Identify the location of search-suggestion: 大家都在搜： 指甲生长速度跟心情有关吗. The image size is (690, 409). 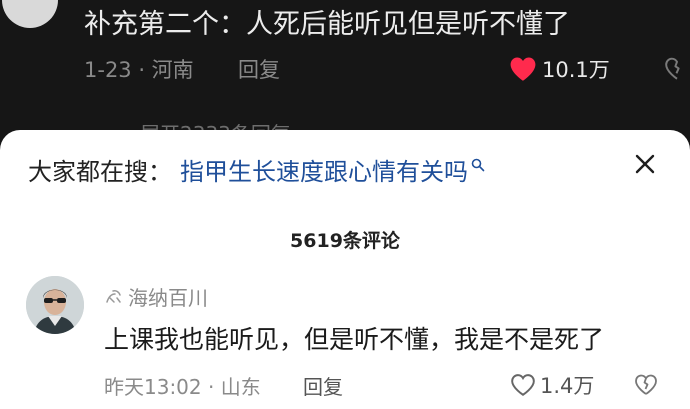
(256, 169).